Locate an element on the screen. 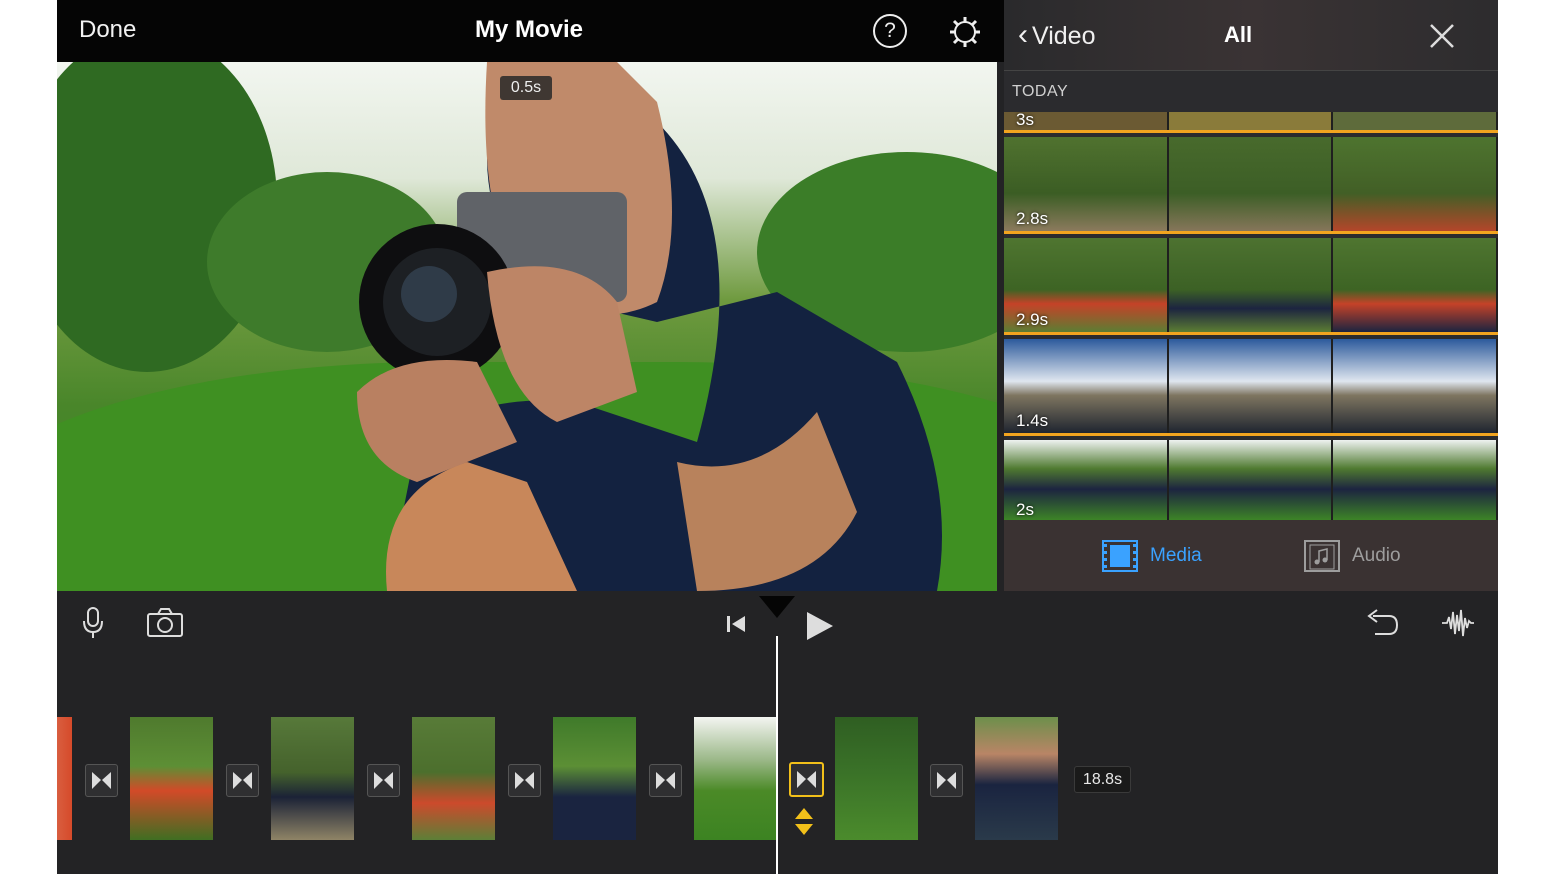 Image resolution: width=1554 pixels, height=874 pixels. done-button: Done is located at coordinates (107, 30).